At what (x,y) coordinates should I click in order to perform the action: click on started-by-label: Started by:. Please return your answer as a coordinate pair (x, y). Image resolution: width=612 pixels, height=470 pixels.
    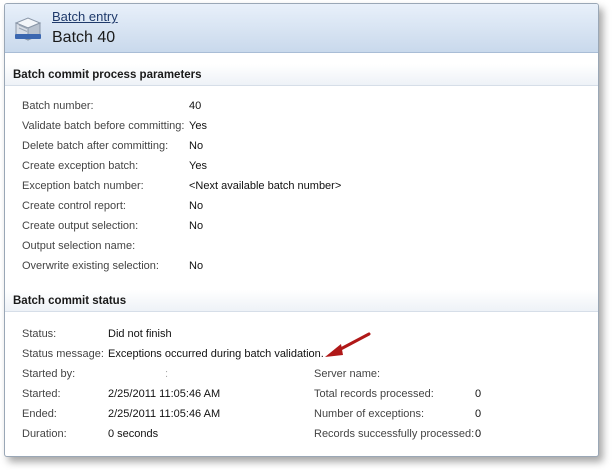
    Looking at the image, I should click on (49, 374).